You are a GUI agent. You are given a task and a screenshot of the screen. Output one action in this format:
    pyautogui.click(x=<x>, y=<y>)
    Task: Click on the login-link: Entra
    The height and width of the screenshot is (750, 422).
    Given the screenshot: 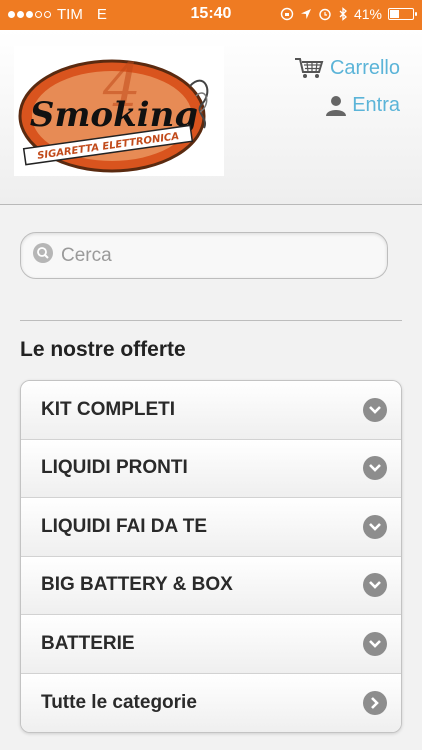 What is the action you would take?
    pyautogui.click(x=363, y=105)
    